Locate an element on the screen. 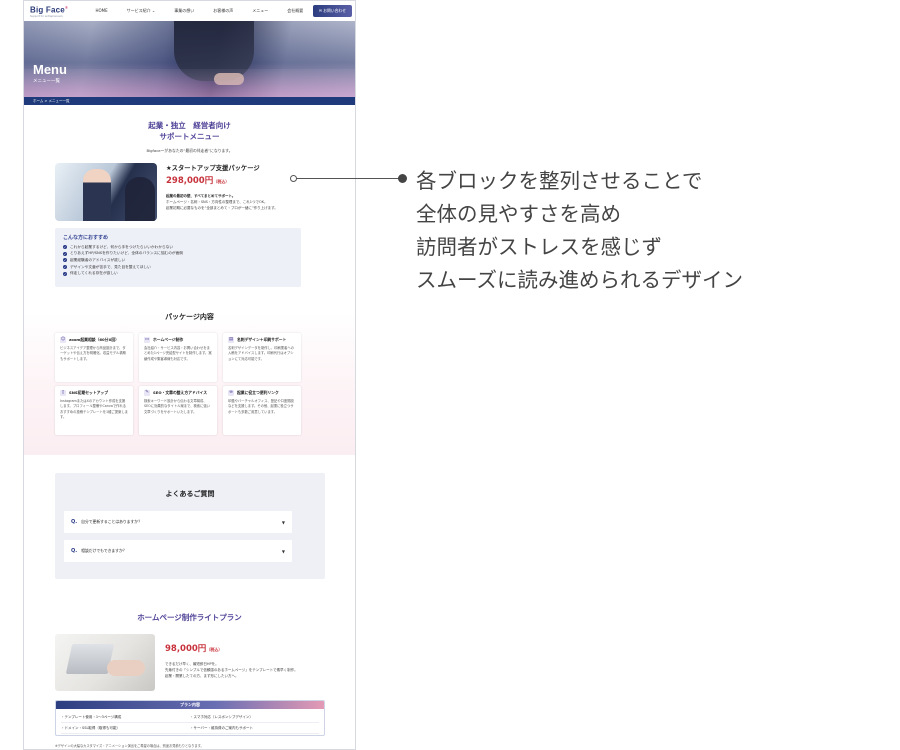 The width and height of the screenshot is (900, 750). pen-icon: ✎ is located at coordinates (147, 393).